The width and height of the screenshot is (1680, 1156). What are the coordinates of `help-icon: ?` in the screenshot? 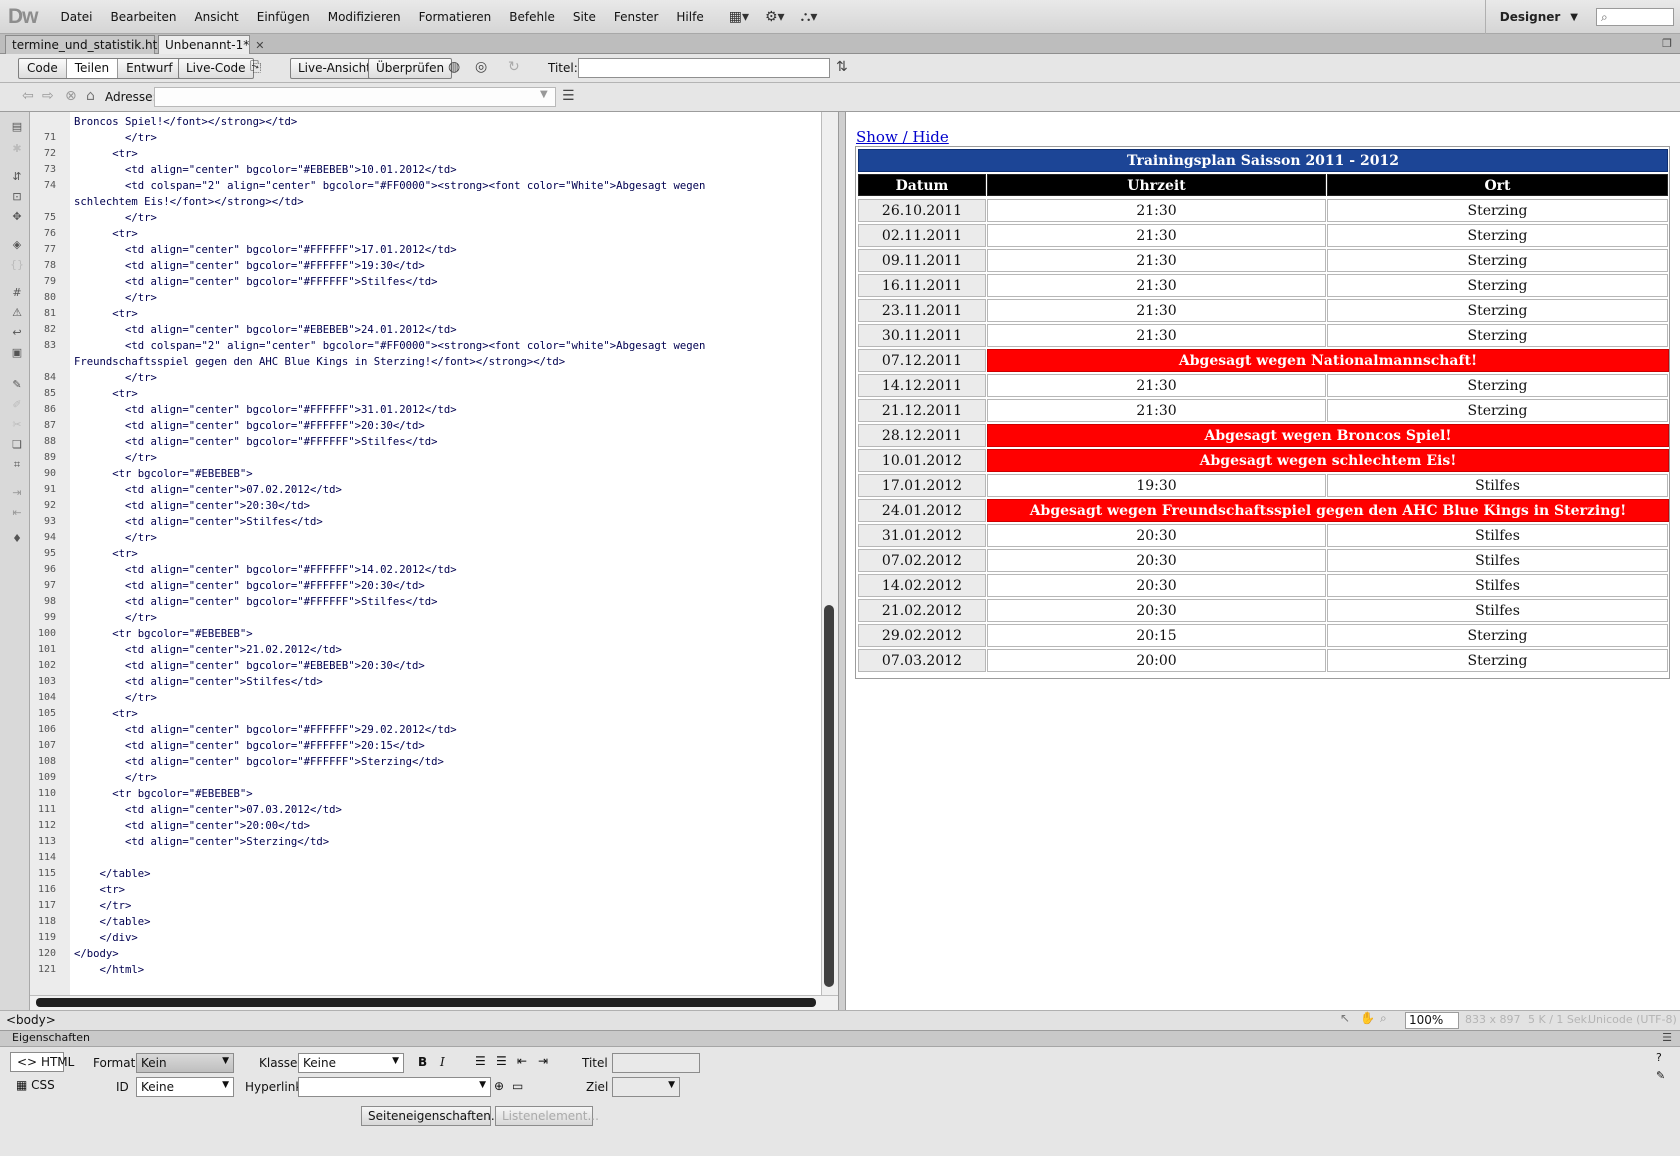 It's located at (1659, 1057).